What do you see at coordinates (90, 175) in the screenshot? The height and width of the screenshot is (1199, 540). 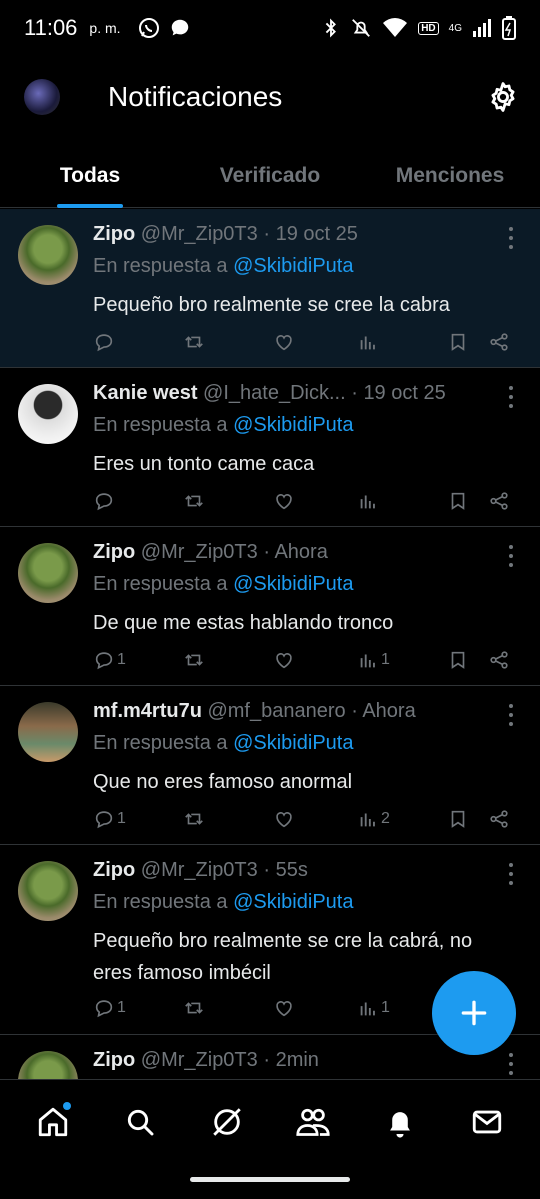 I see `tab-label: Todas` at bounding box center [90, 175].